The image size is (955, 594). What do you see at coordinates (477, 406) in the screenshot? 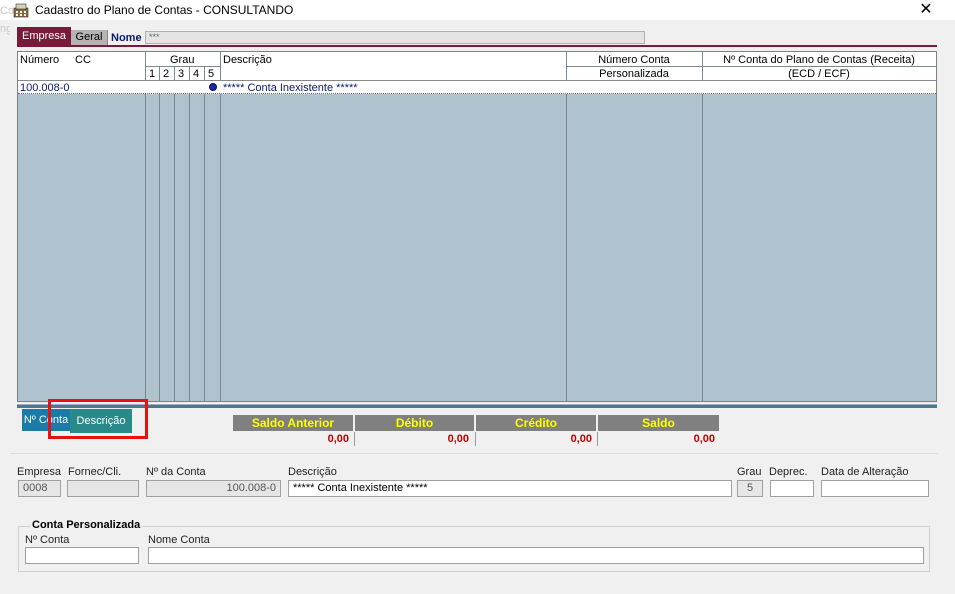
I see `grid-bottom-bar` at bounding box center [477, 406].